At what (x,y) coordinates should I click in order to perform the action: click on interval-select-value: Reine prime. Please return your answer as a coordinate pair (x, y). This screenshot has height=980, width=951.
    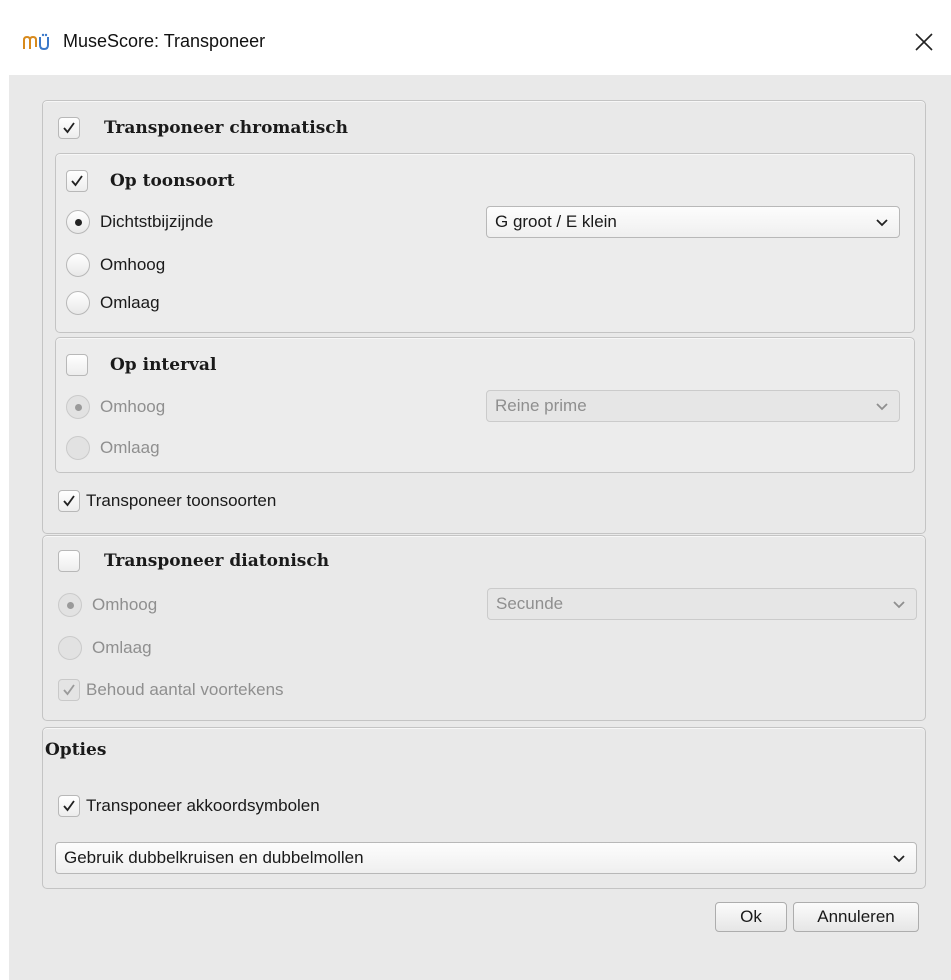
    Looking at the image, I should click on (541, 405).